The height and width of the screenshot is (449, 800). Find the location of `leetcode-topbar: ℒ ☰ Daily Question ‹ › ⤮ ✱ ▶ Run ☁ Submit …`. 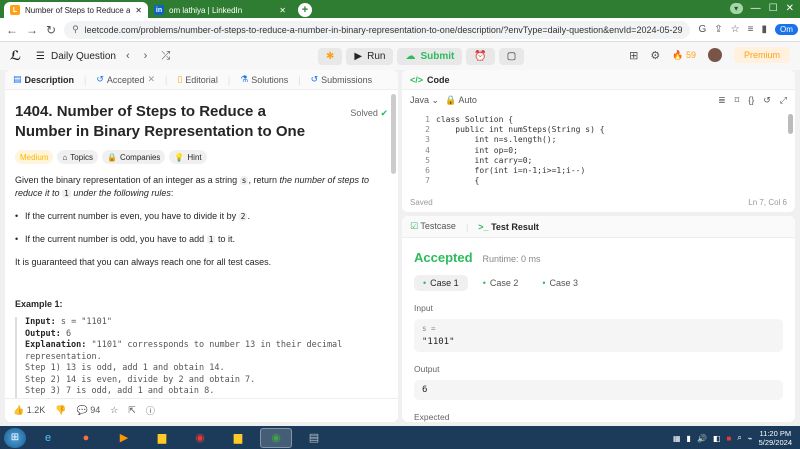

leetcode-topbar: ℒ ☰ Daily Question ‹ › ⤮ ✱ ▶ Run ☁ Submit … is located at coordinates (400, 56).